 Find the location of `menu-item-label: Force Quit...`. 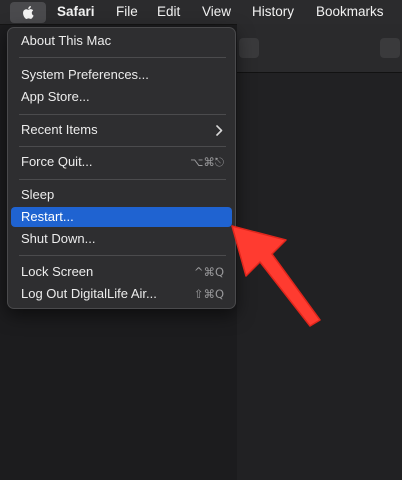

menu-item-label: Force Quit... is located at coordinates (57, 161).